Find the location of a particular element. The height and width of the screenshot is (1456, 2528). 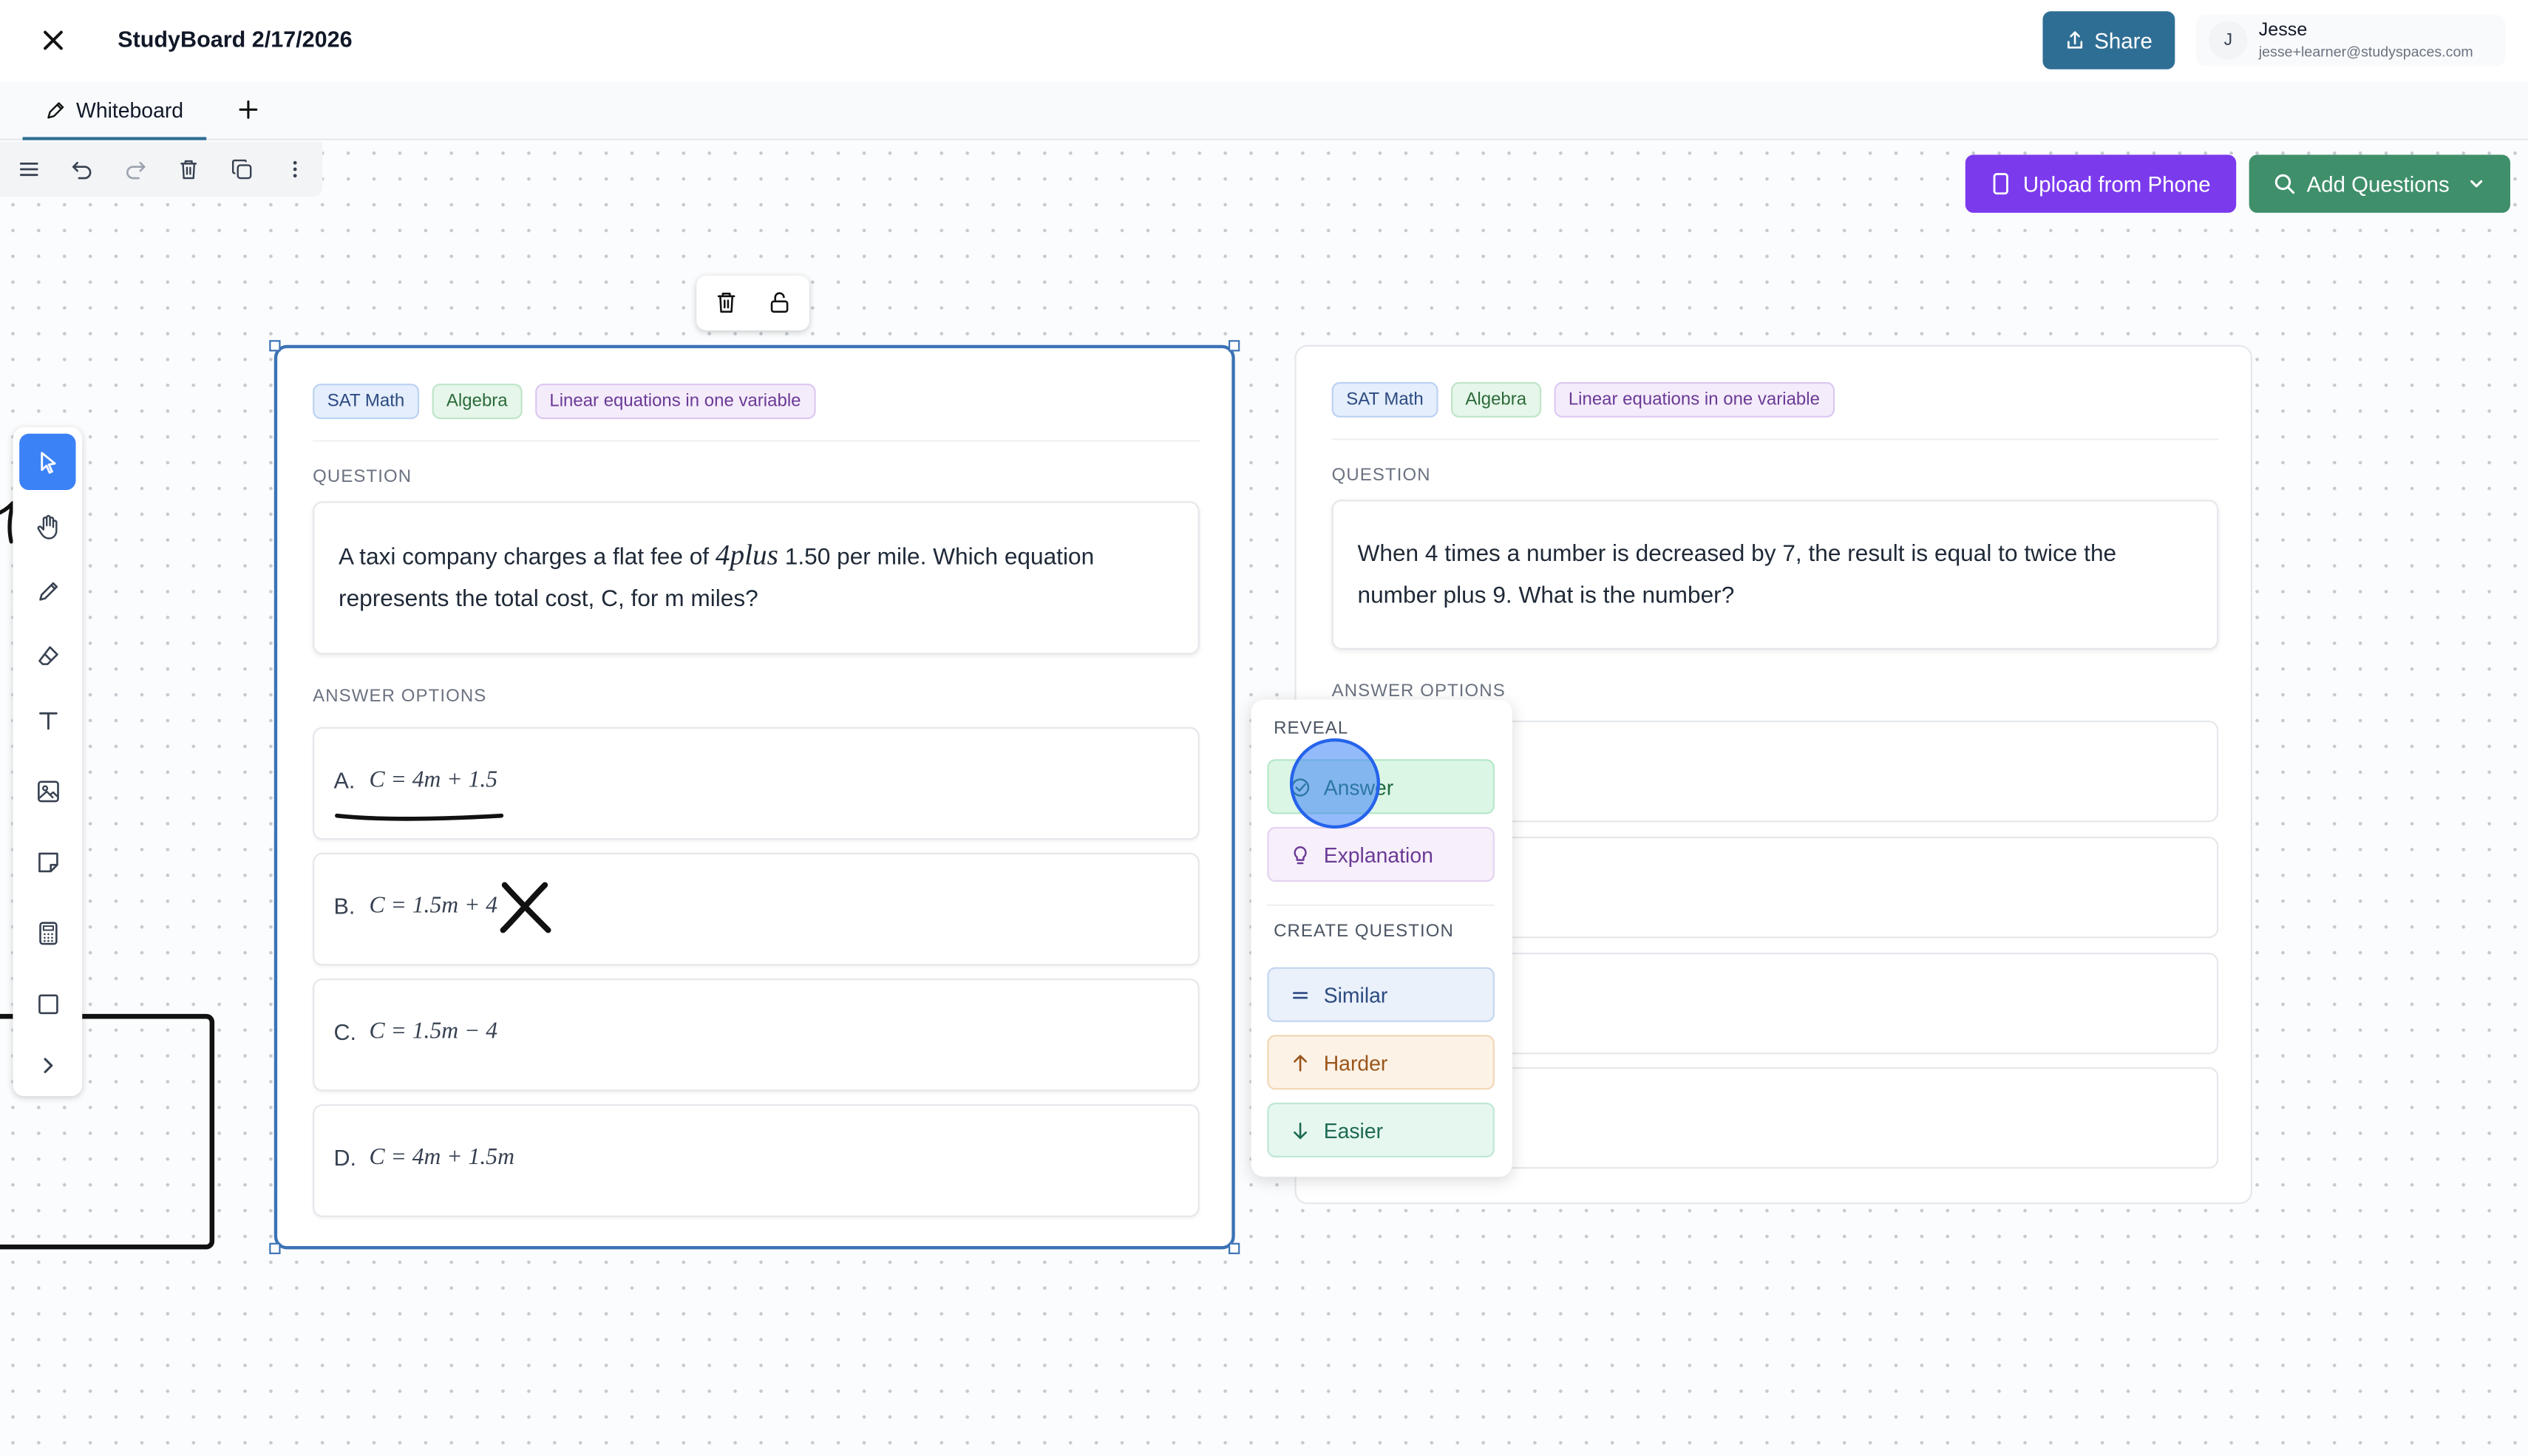

easier-label: Easier is located at coordinates (1354, 1130).